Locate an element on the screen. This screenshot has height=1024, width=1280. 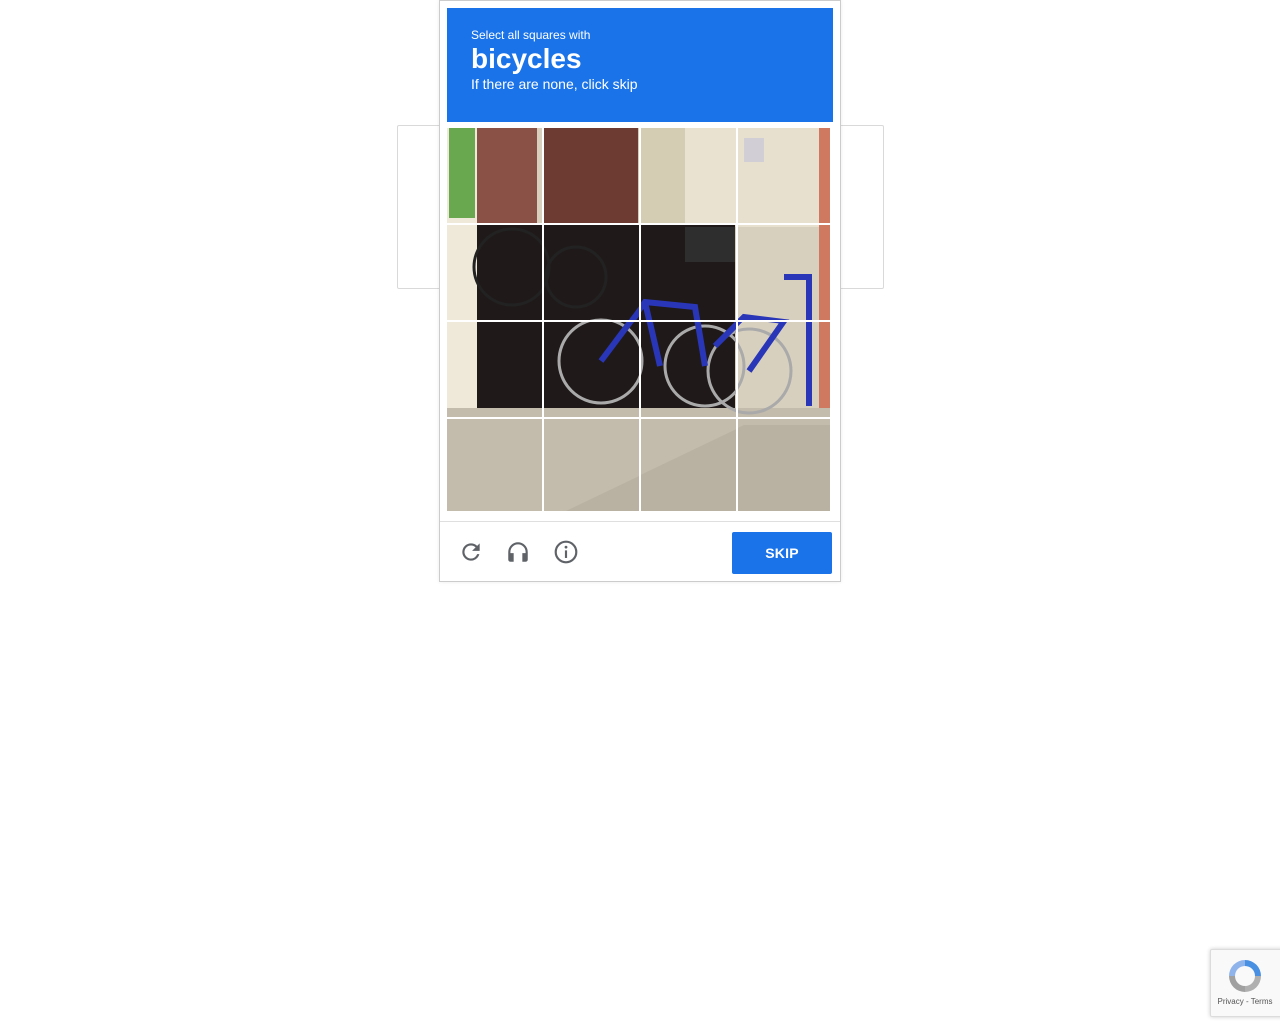
challenge-footer: SKIP is located at coordinates (640, 551).